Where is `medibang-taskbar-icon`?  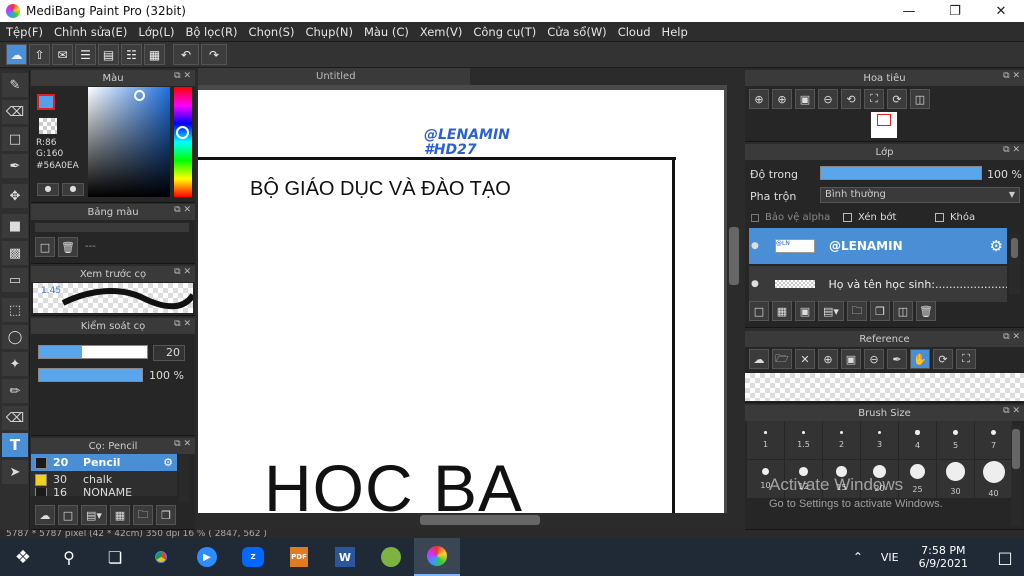
medibang-taskbar-icon is located at coordinates (437, 557).